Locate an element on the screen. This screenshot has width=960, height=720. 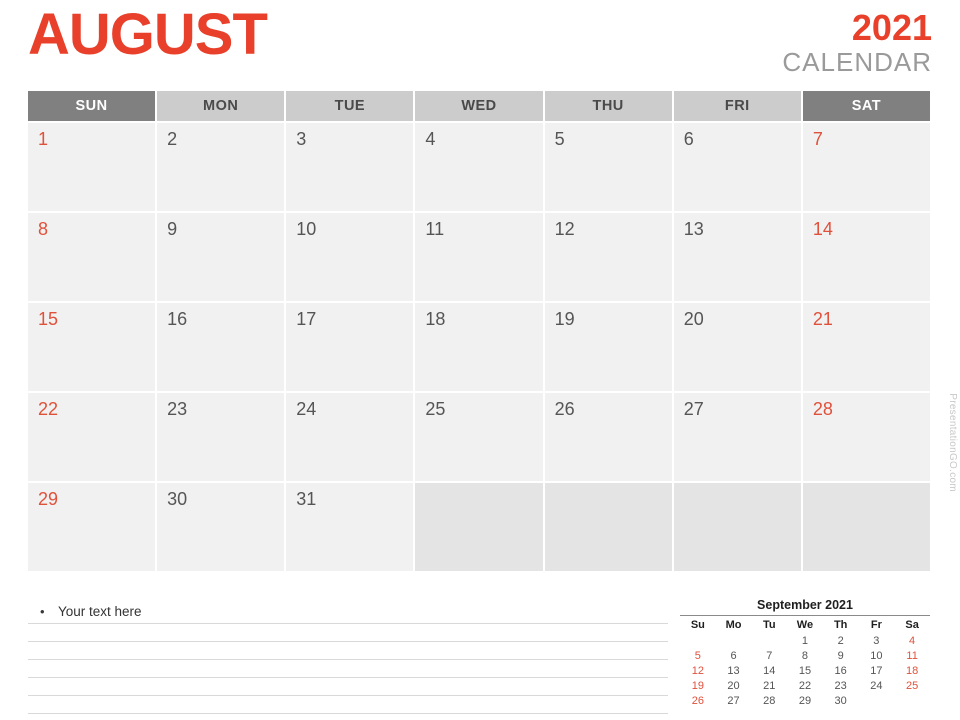
mini-day-cell: 22 is located at coordinates (805, 685).